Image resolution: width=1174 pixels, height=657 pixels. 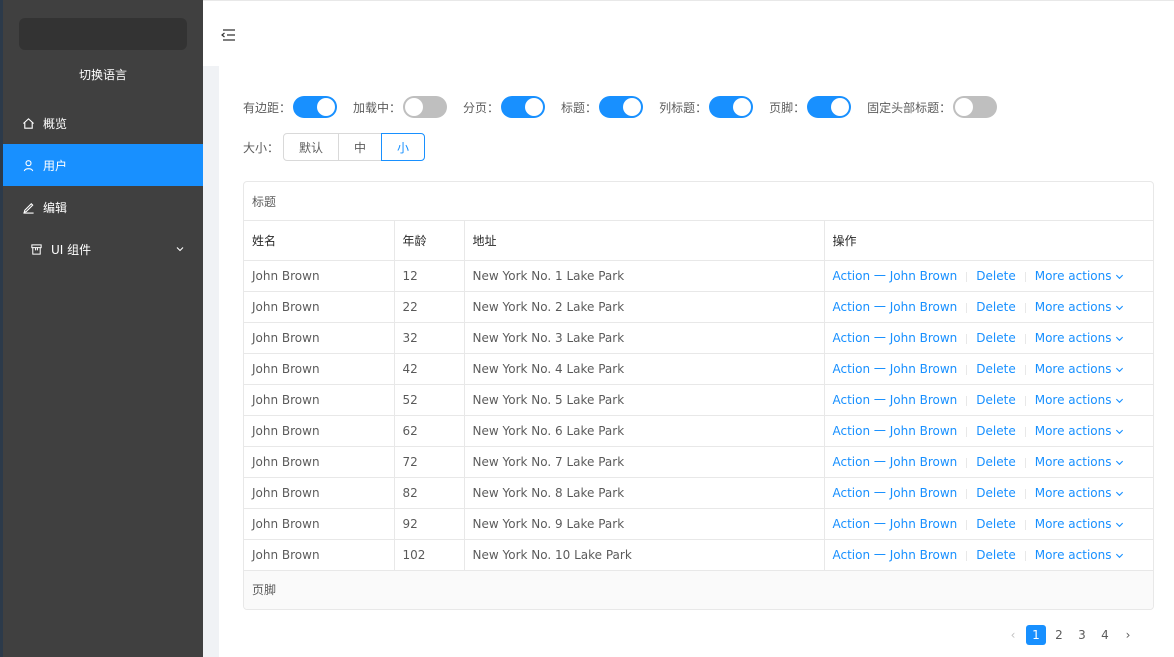 I want to click on header, so click(x=688, y=33).